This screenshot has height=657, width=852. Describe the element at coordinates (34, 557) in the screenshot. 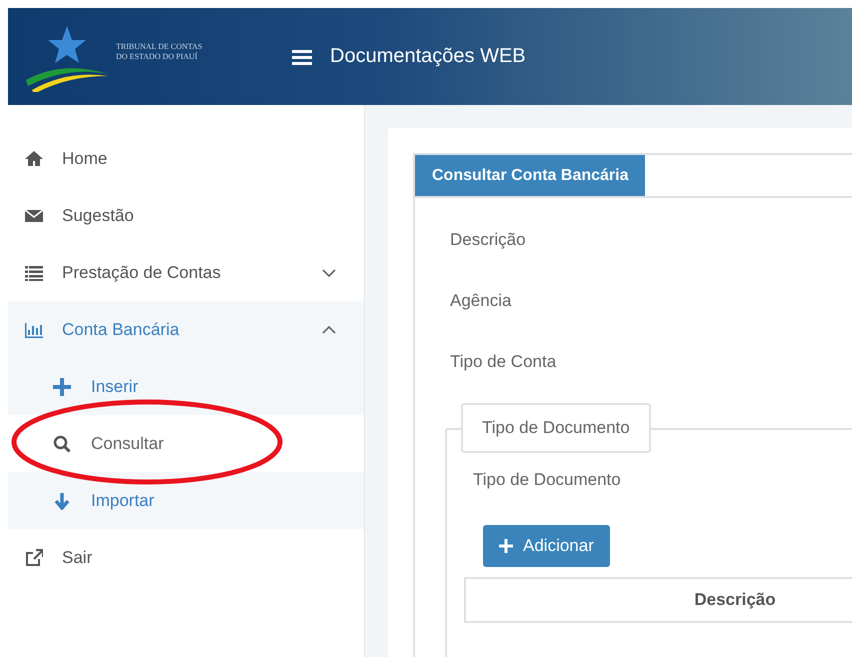

I see `external-link-icon` at that location.